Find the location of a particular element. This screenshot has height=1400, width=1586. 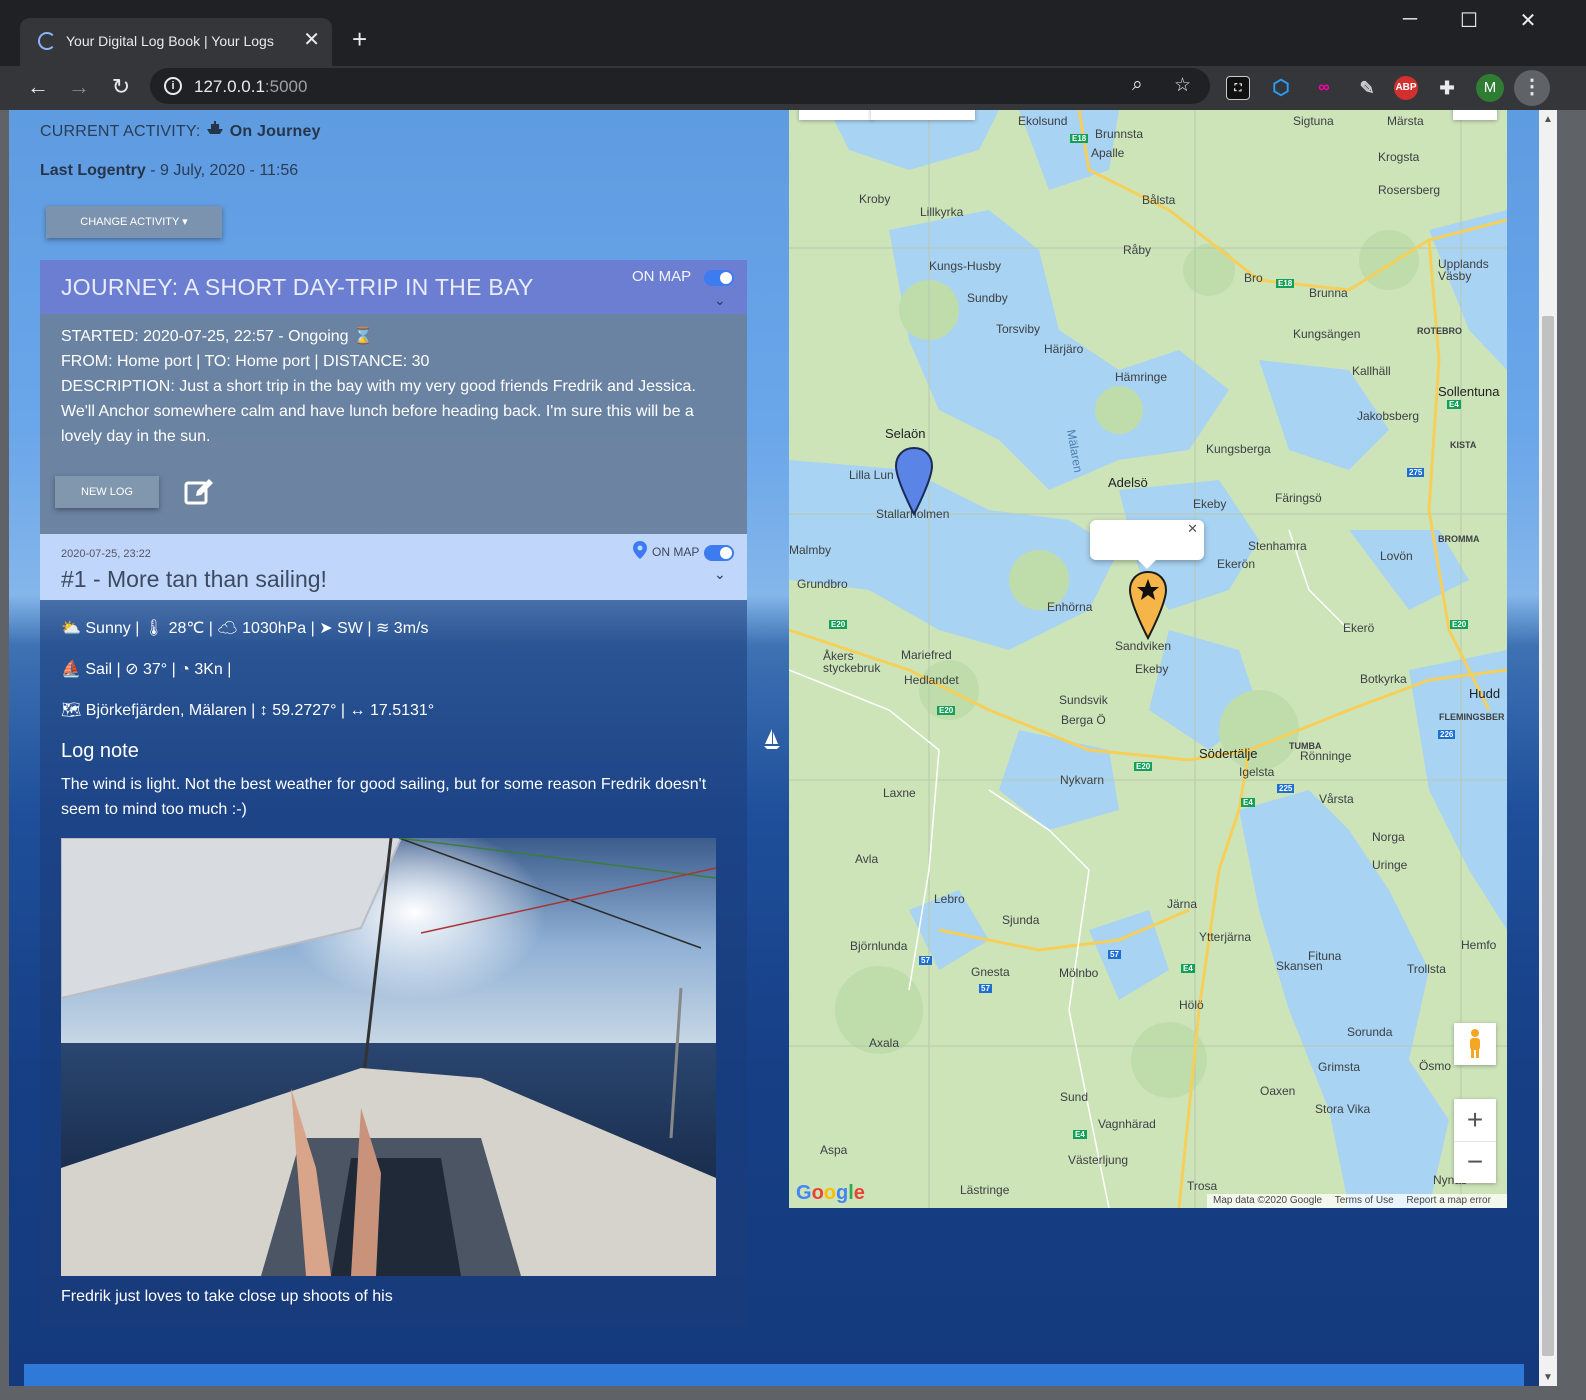

cloud-sun-icon: ⛅ is located at coordinates (71, 628).